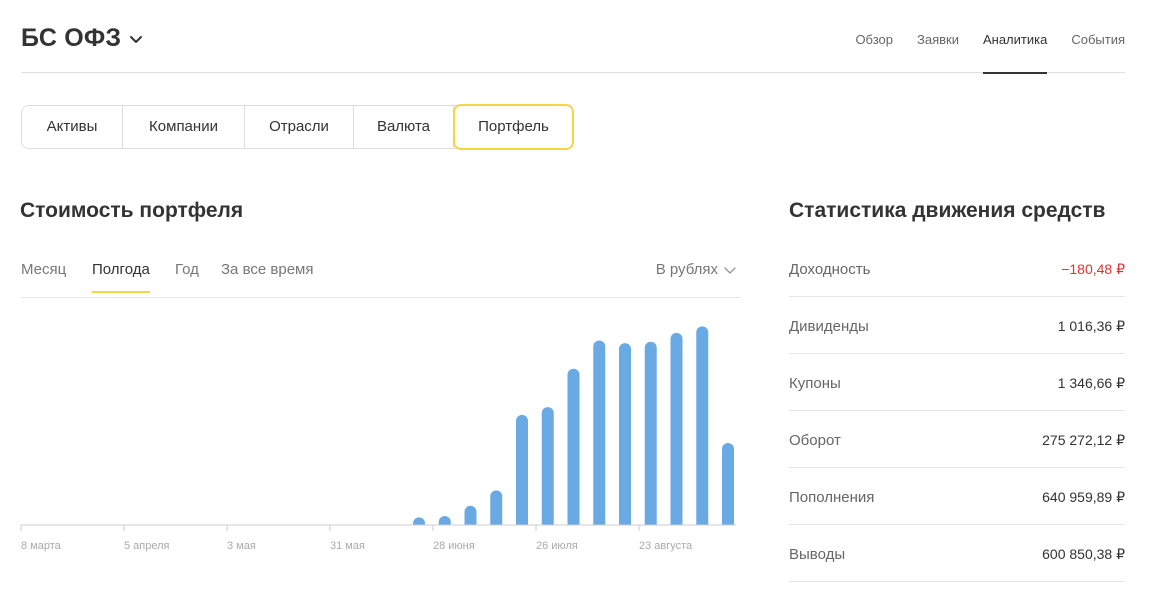  I want to click on portfolio-title: БС ОФЗ, so click(71, 38).